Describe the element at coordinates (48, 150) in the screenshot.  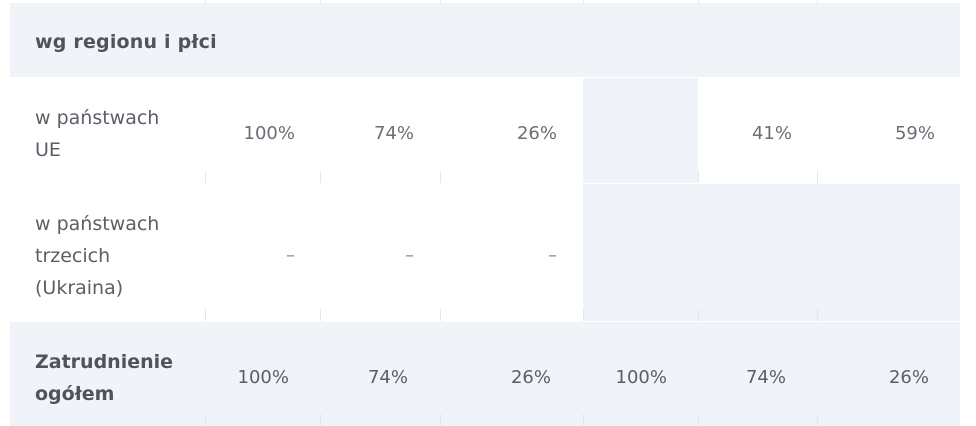
I see `row-label-line: UE` at that location.